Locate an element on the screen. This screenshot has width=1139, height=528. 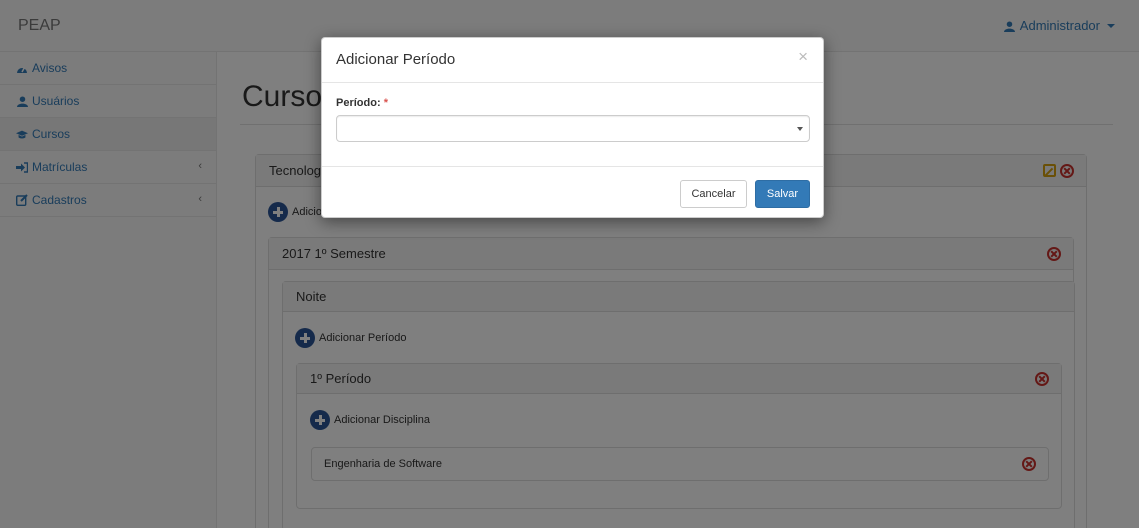
modal-body: Período: * is located at coordinates (572, 125).